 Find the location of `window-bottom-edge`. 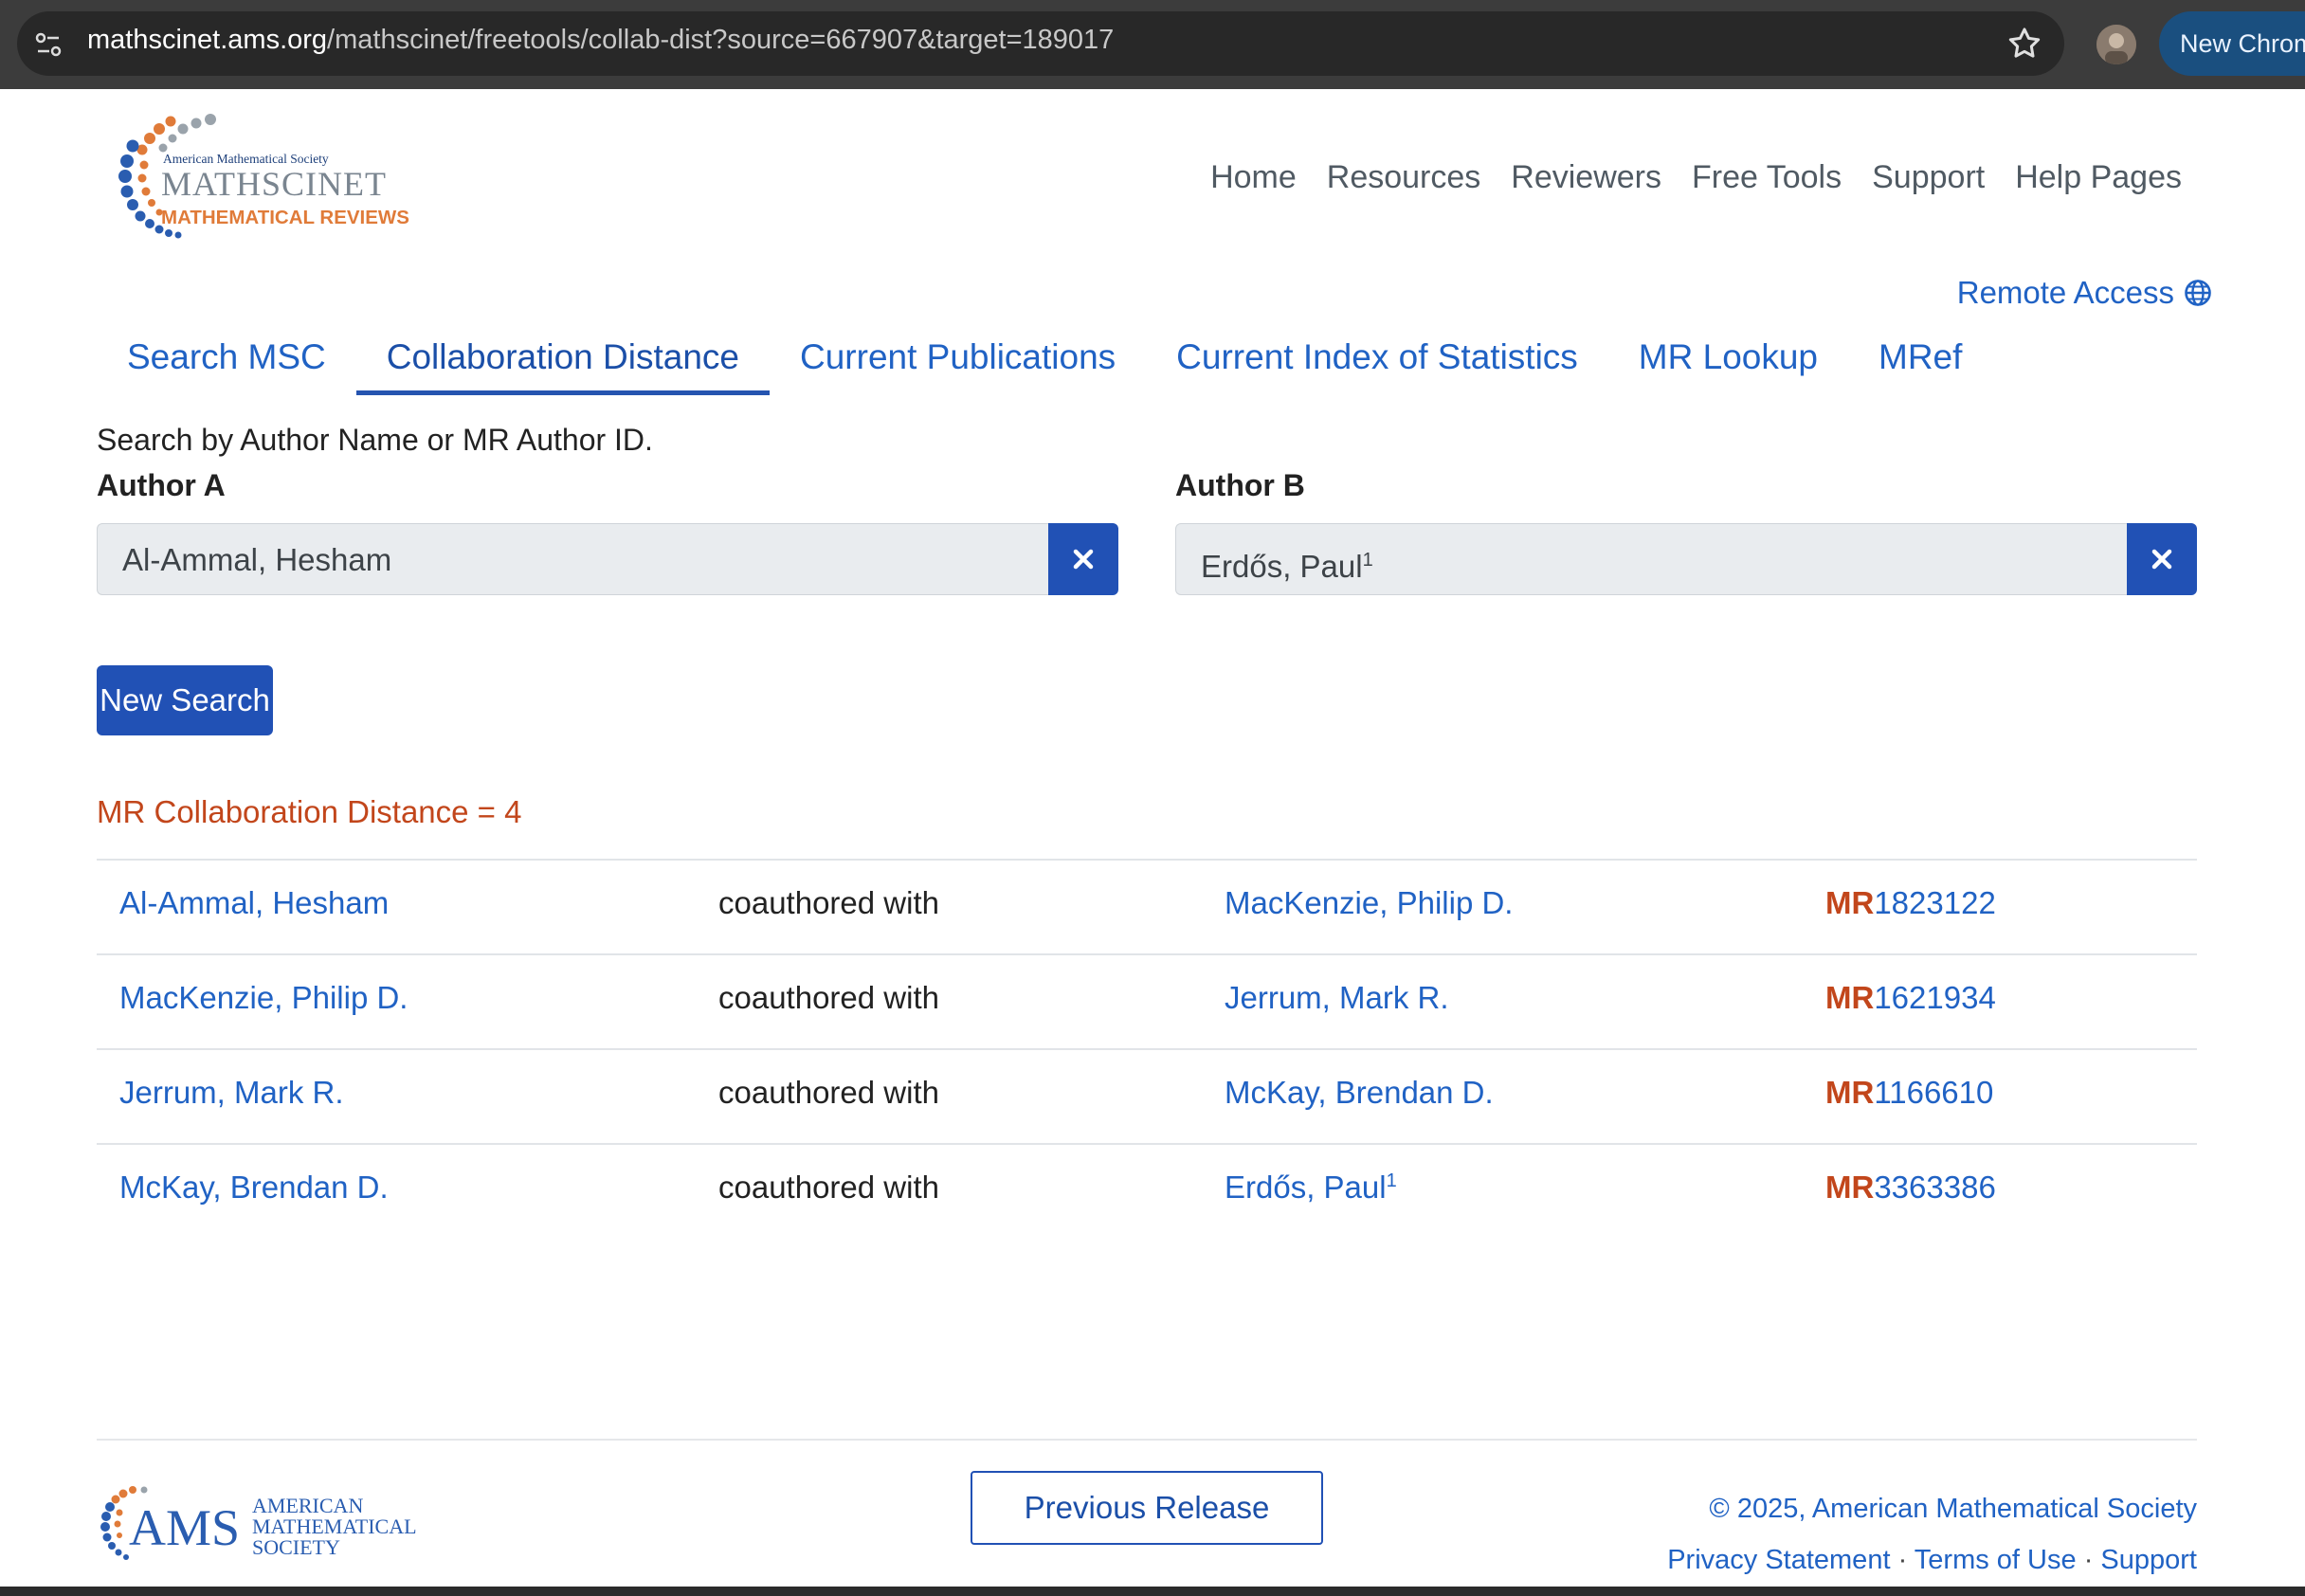

window-bottom-edge is located at coordinates (1152, 1592).